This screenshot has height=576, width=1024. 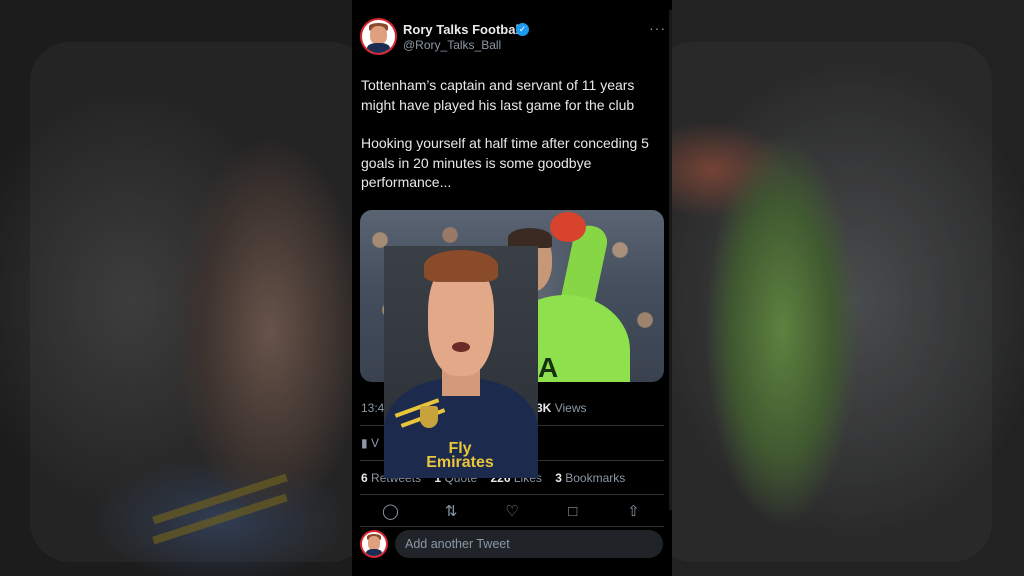 I want to click on analytics-icon: ▮, so click(x=366, y=443).